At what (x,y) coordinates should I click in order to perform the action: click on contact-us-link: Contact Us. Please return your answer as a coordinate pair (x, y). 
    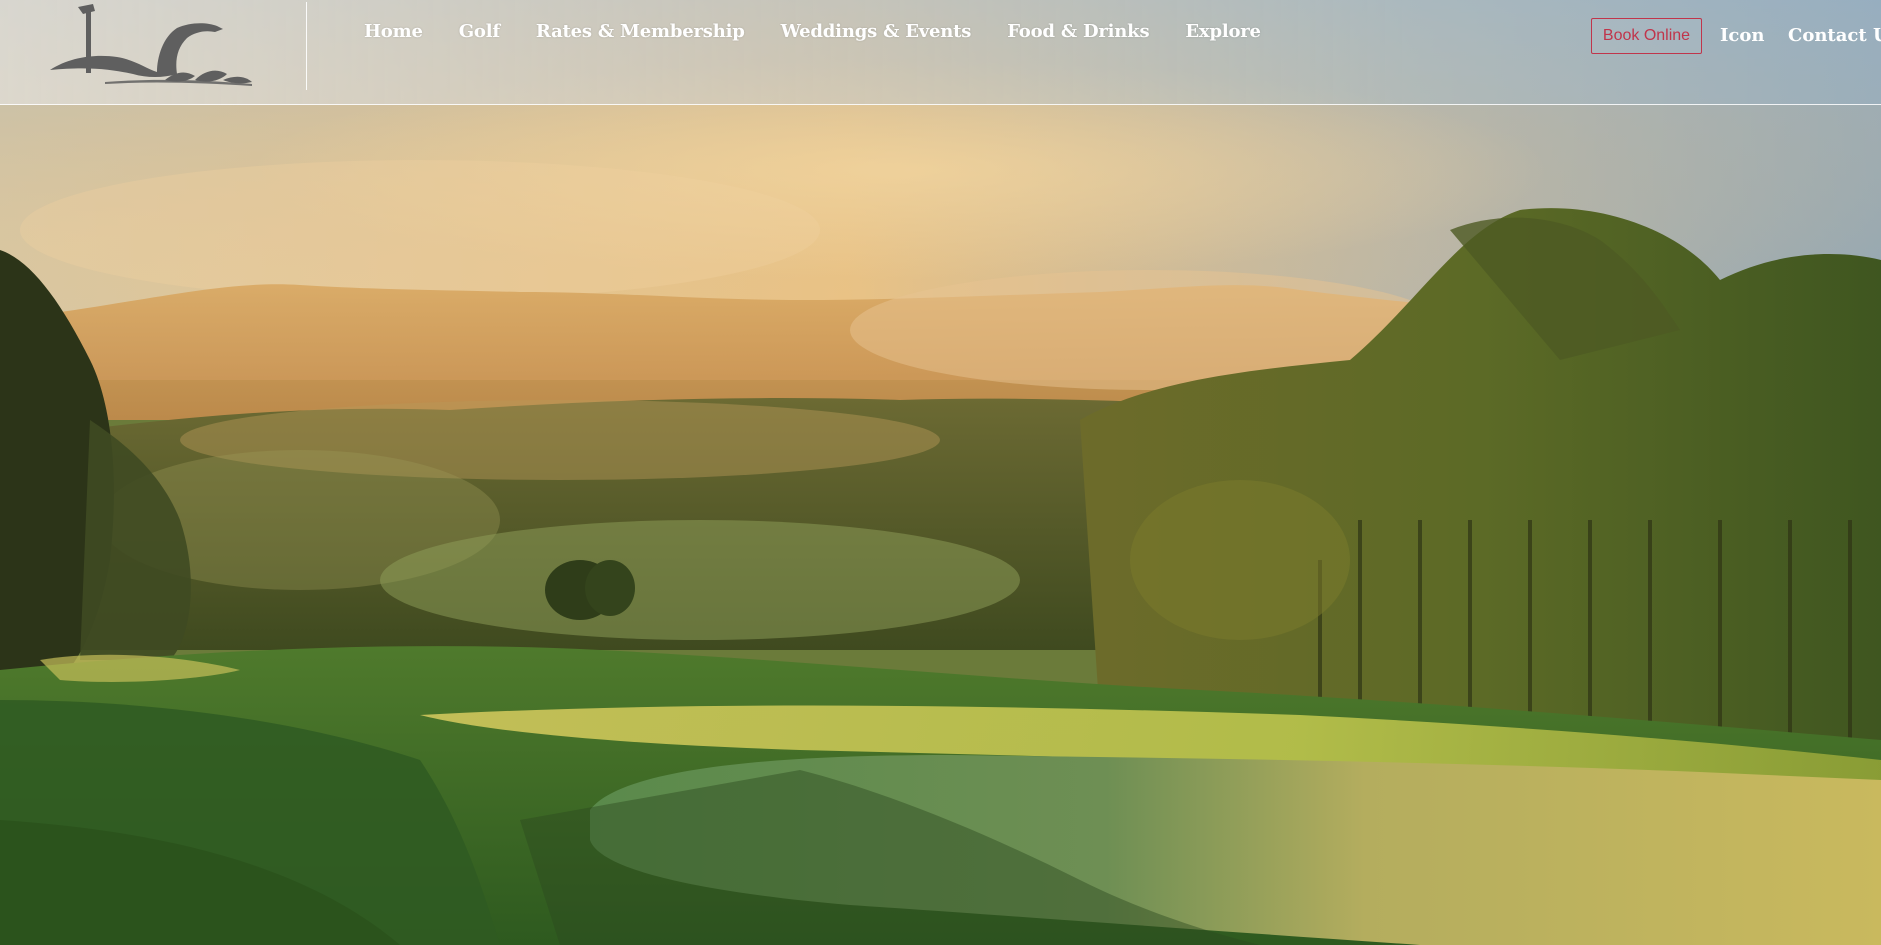
    Looking at the image, I should click on (1834, 36).